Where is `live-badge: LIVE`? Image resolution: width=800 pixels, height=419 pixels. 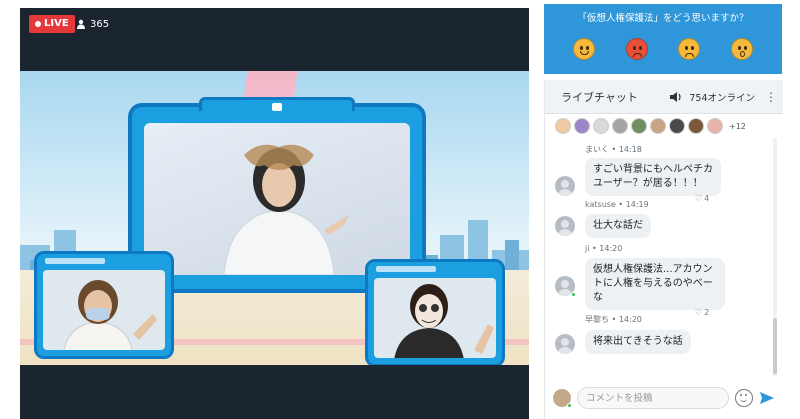
live-badge: LIVE is located at coordinates (52, 24).